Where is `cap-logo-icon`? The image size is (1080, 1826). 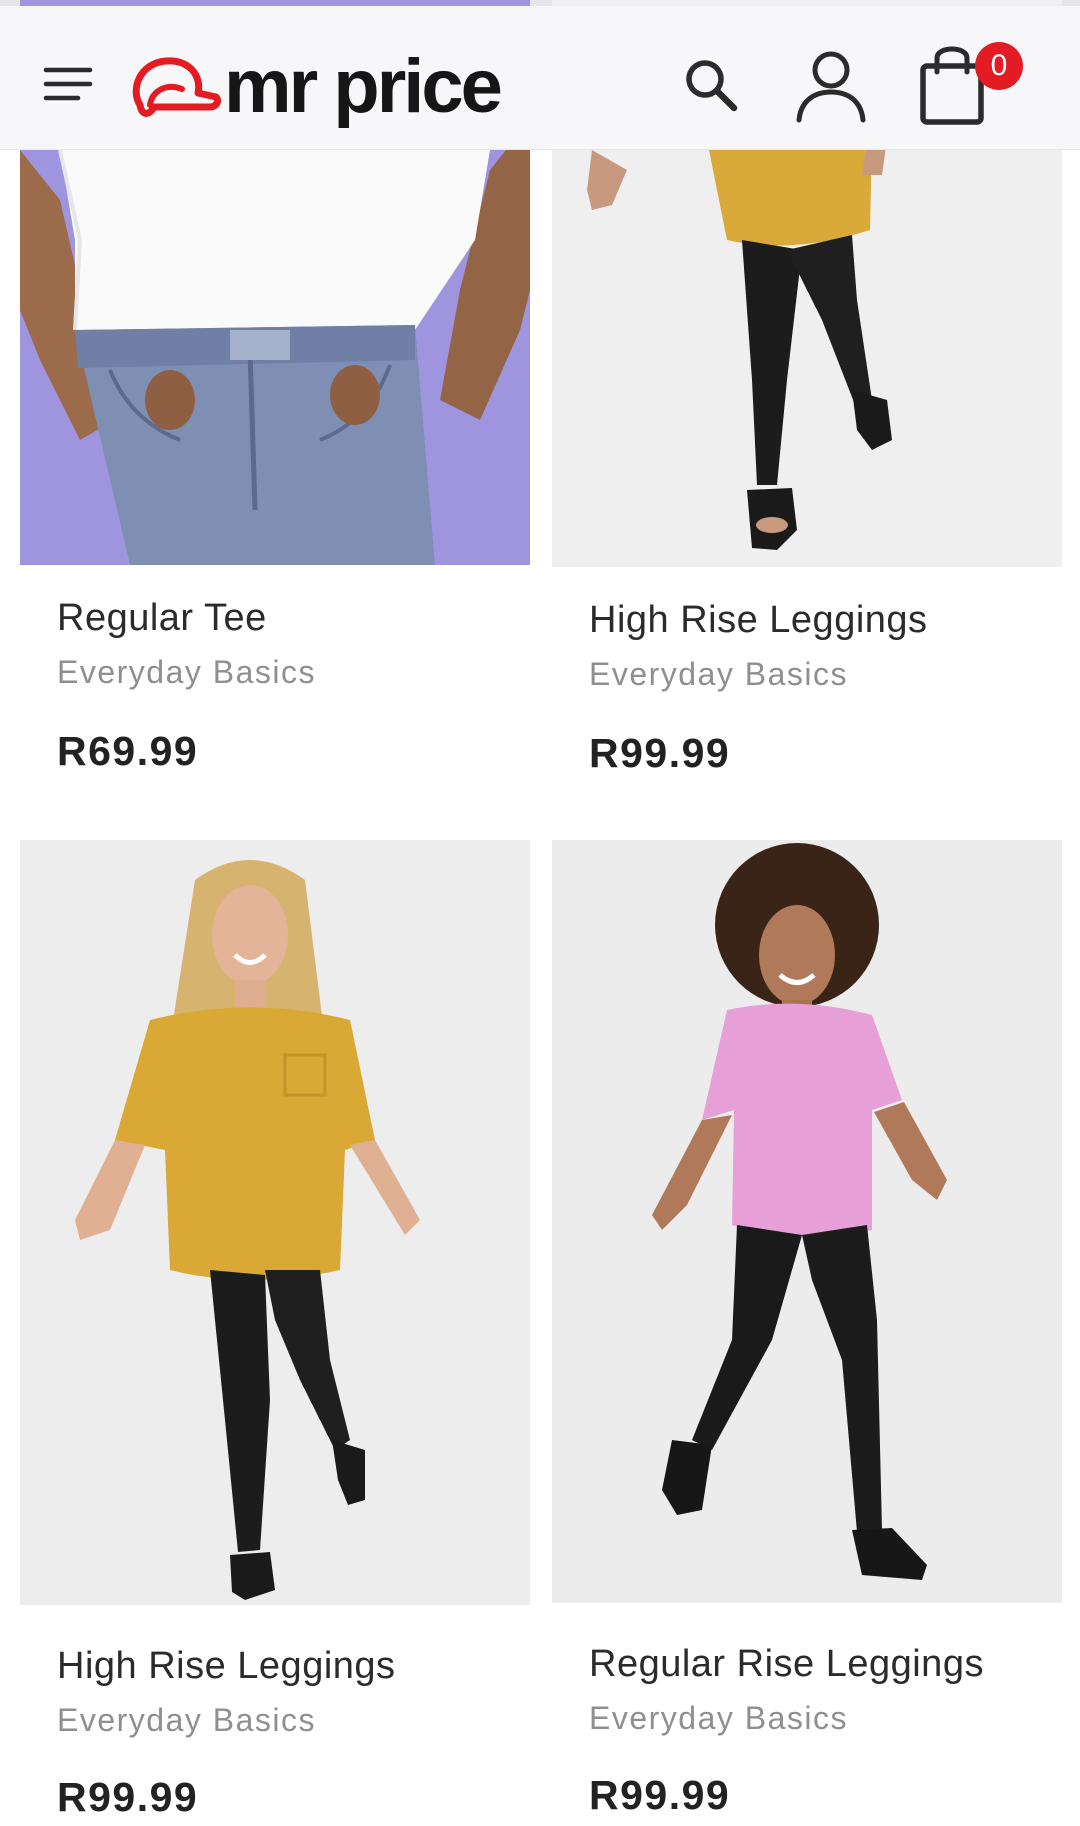
cap-logo-icon is located at coordinates (177, 87).